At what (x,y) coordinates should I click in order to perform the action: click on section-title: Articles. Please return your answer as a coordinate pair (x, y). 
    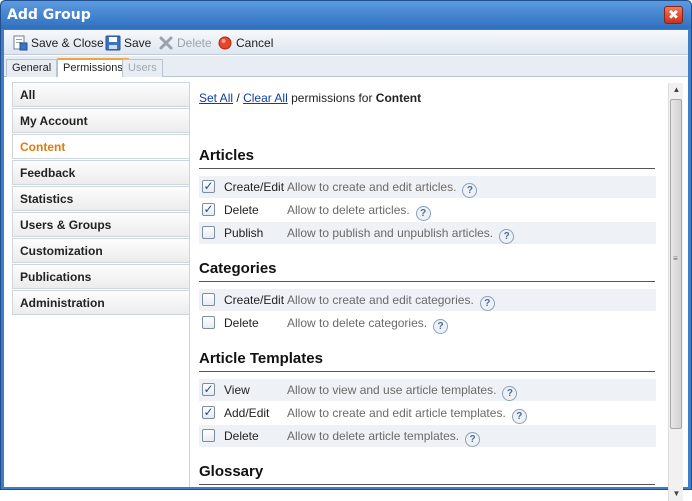
    Looking at the image, I should click on (227, 155).